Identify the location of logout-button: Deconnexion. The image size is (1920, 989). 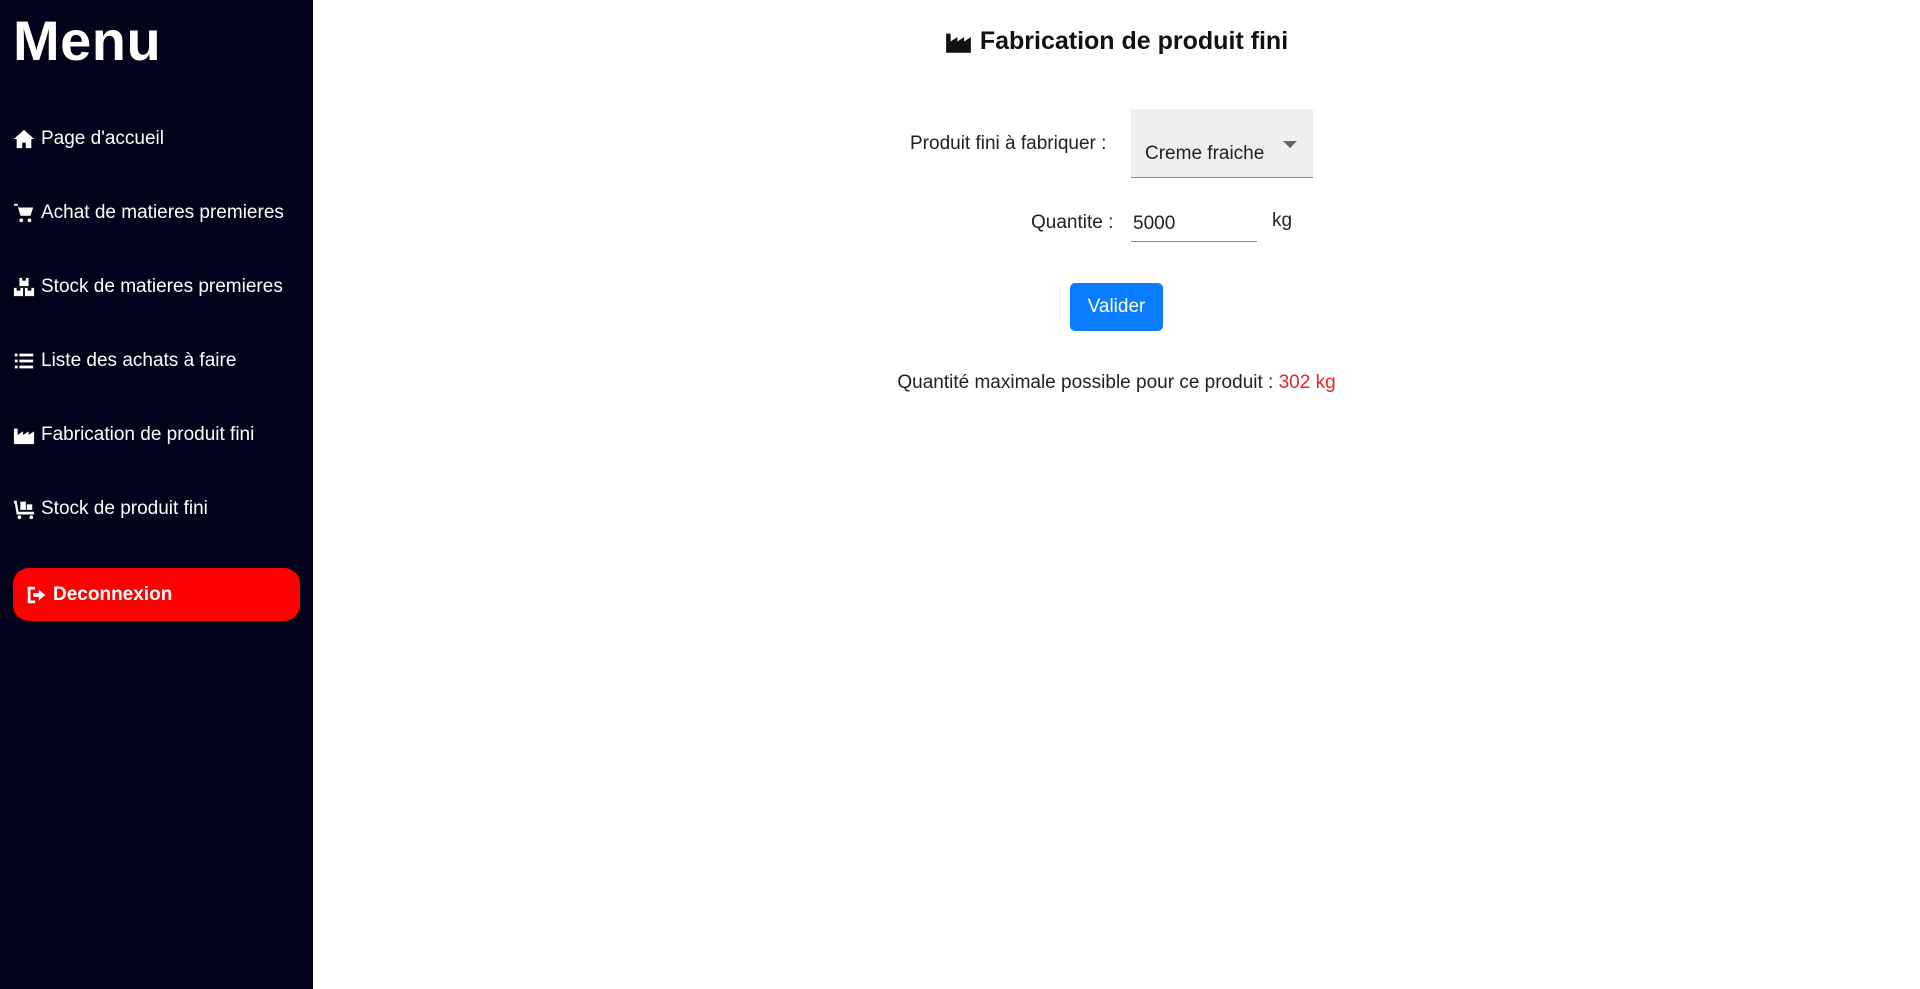
(156, 594).